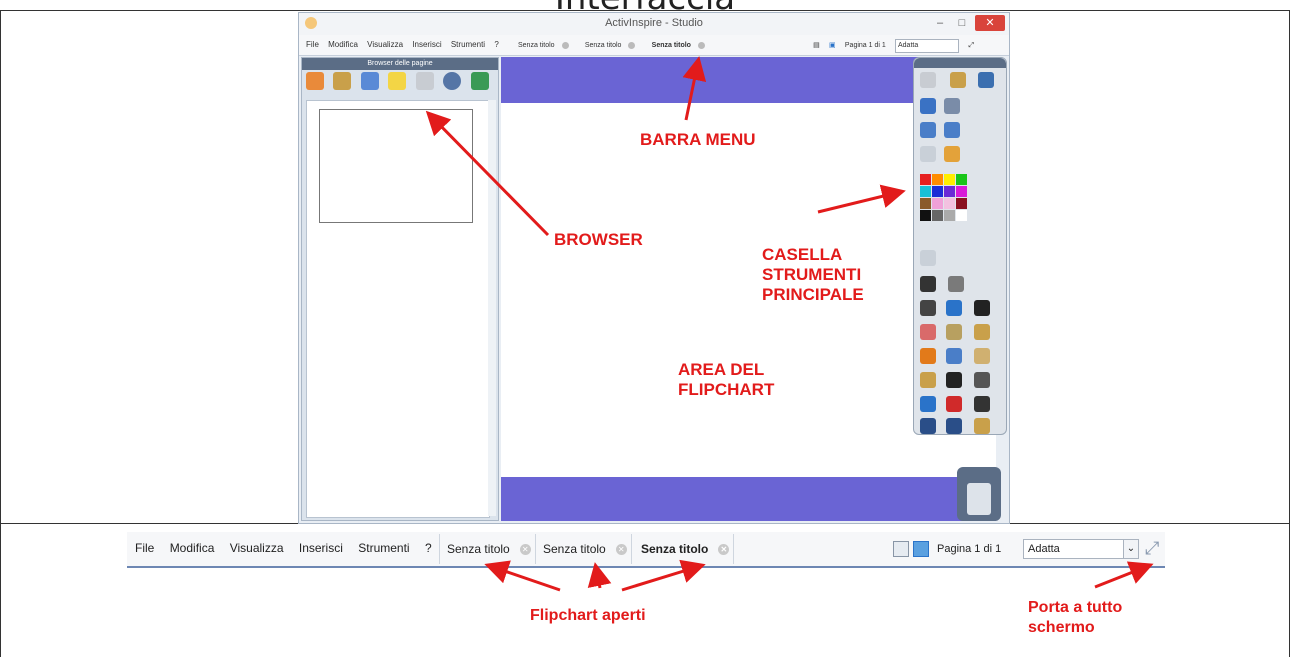 The height and width of the screenshot is (657, 1290). What do you see at coordinates (487, 173) in the screenshot?
I see `arrow-browser` at bounding box center [487, 173].